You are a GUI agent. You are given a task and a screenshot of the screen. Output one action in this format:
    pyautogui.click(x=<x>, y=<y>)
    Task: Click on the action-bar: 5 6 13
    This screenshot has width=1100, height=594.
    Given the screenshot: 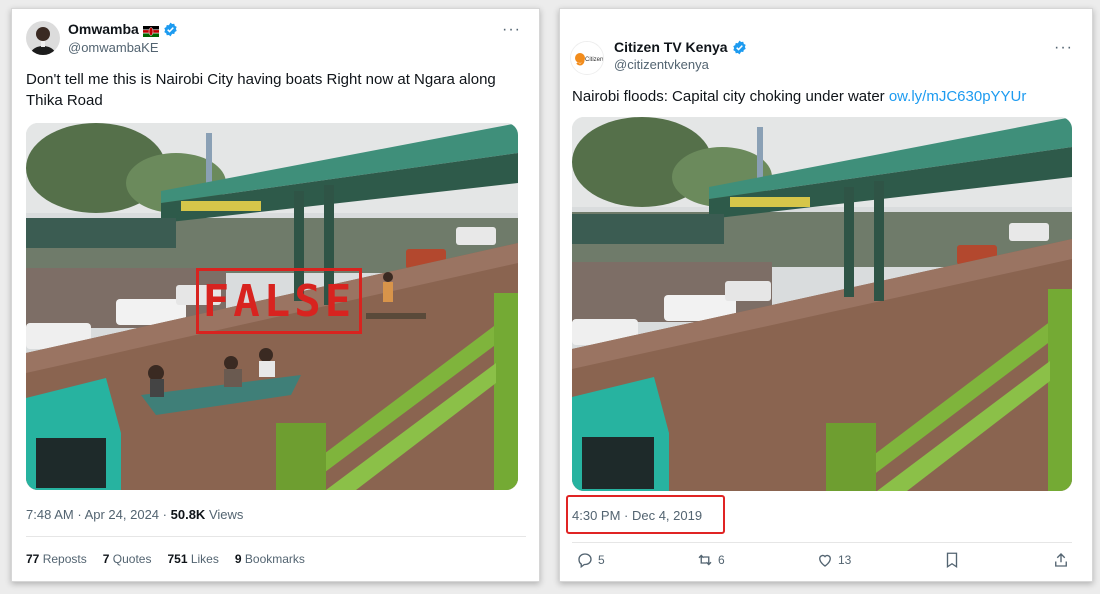 What is the action you would take?
    pyautogui.click(x=823, y=560)
    